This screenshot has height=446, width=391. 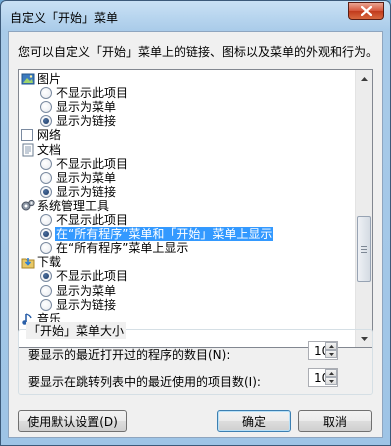 I want to click on grip-icon, so click(x=364, y=250).